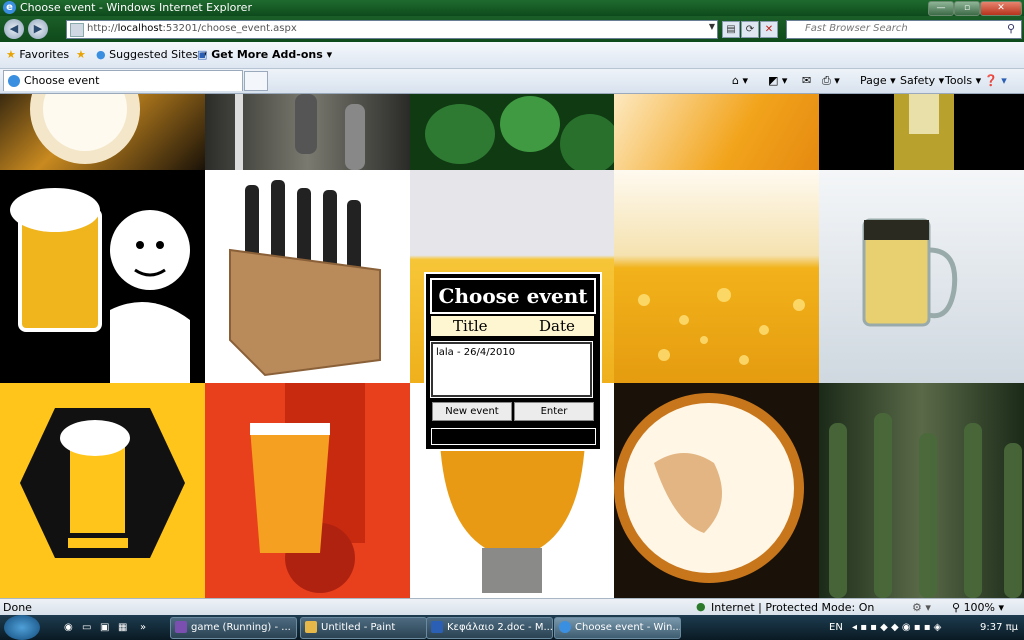 The height and width of the screenshot is (640, 1024). What do you see at coordinates (511, 369) in the screenshot?
I see `event-listbox: lala - 26/4/2010` at bounding box center [511, 369].